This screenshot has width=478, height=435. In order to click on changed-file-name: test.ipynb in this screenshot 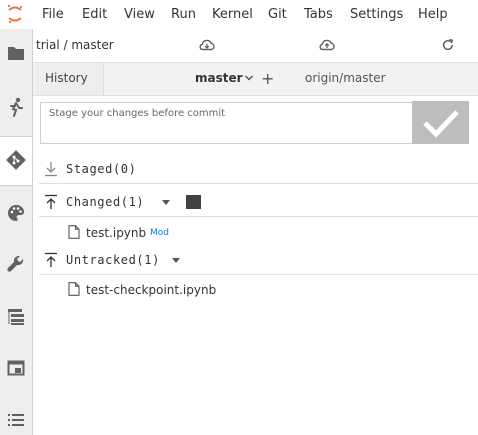, I will do `click(116, 233)`.